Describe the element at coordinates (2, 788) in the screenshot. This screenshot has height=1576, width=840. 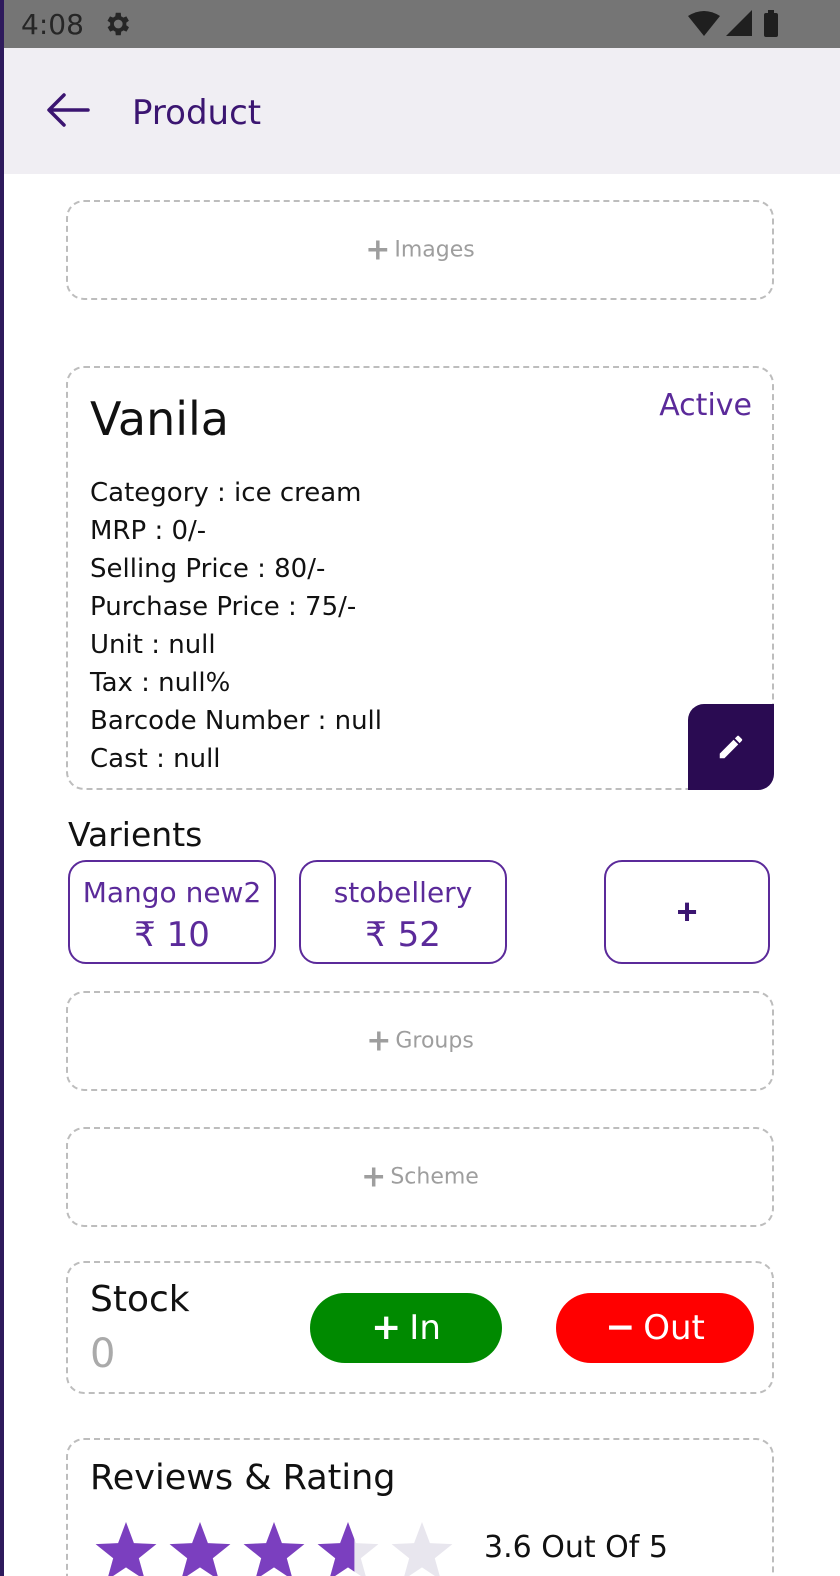
I see `window-edge` at that location.